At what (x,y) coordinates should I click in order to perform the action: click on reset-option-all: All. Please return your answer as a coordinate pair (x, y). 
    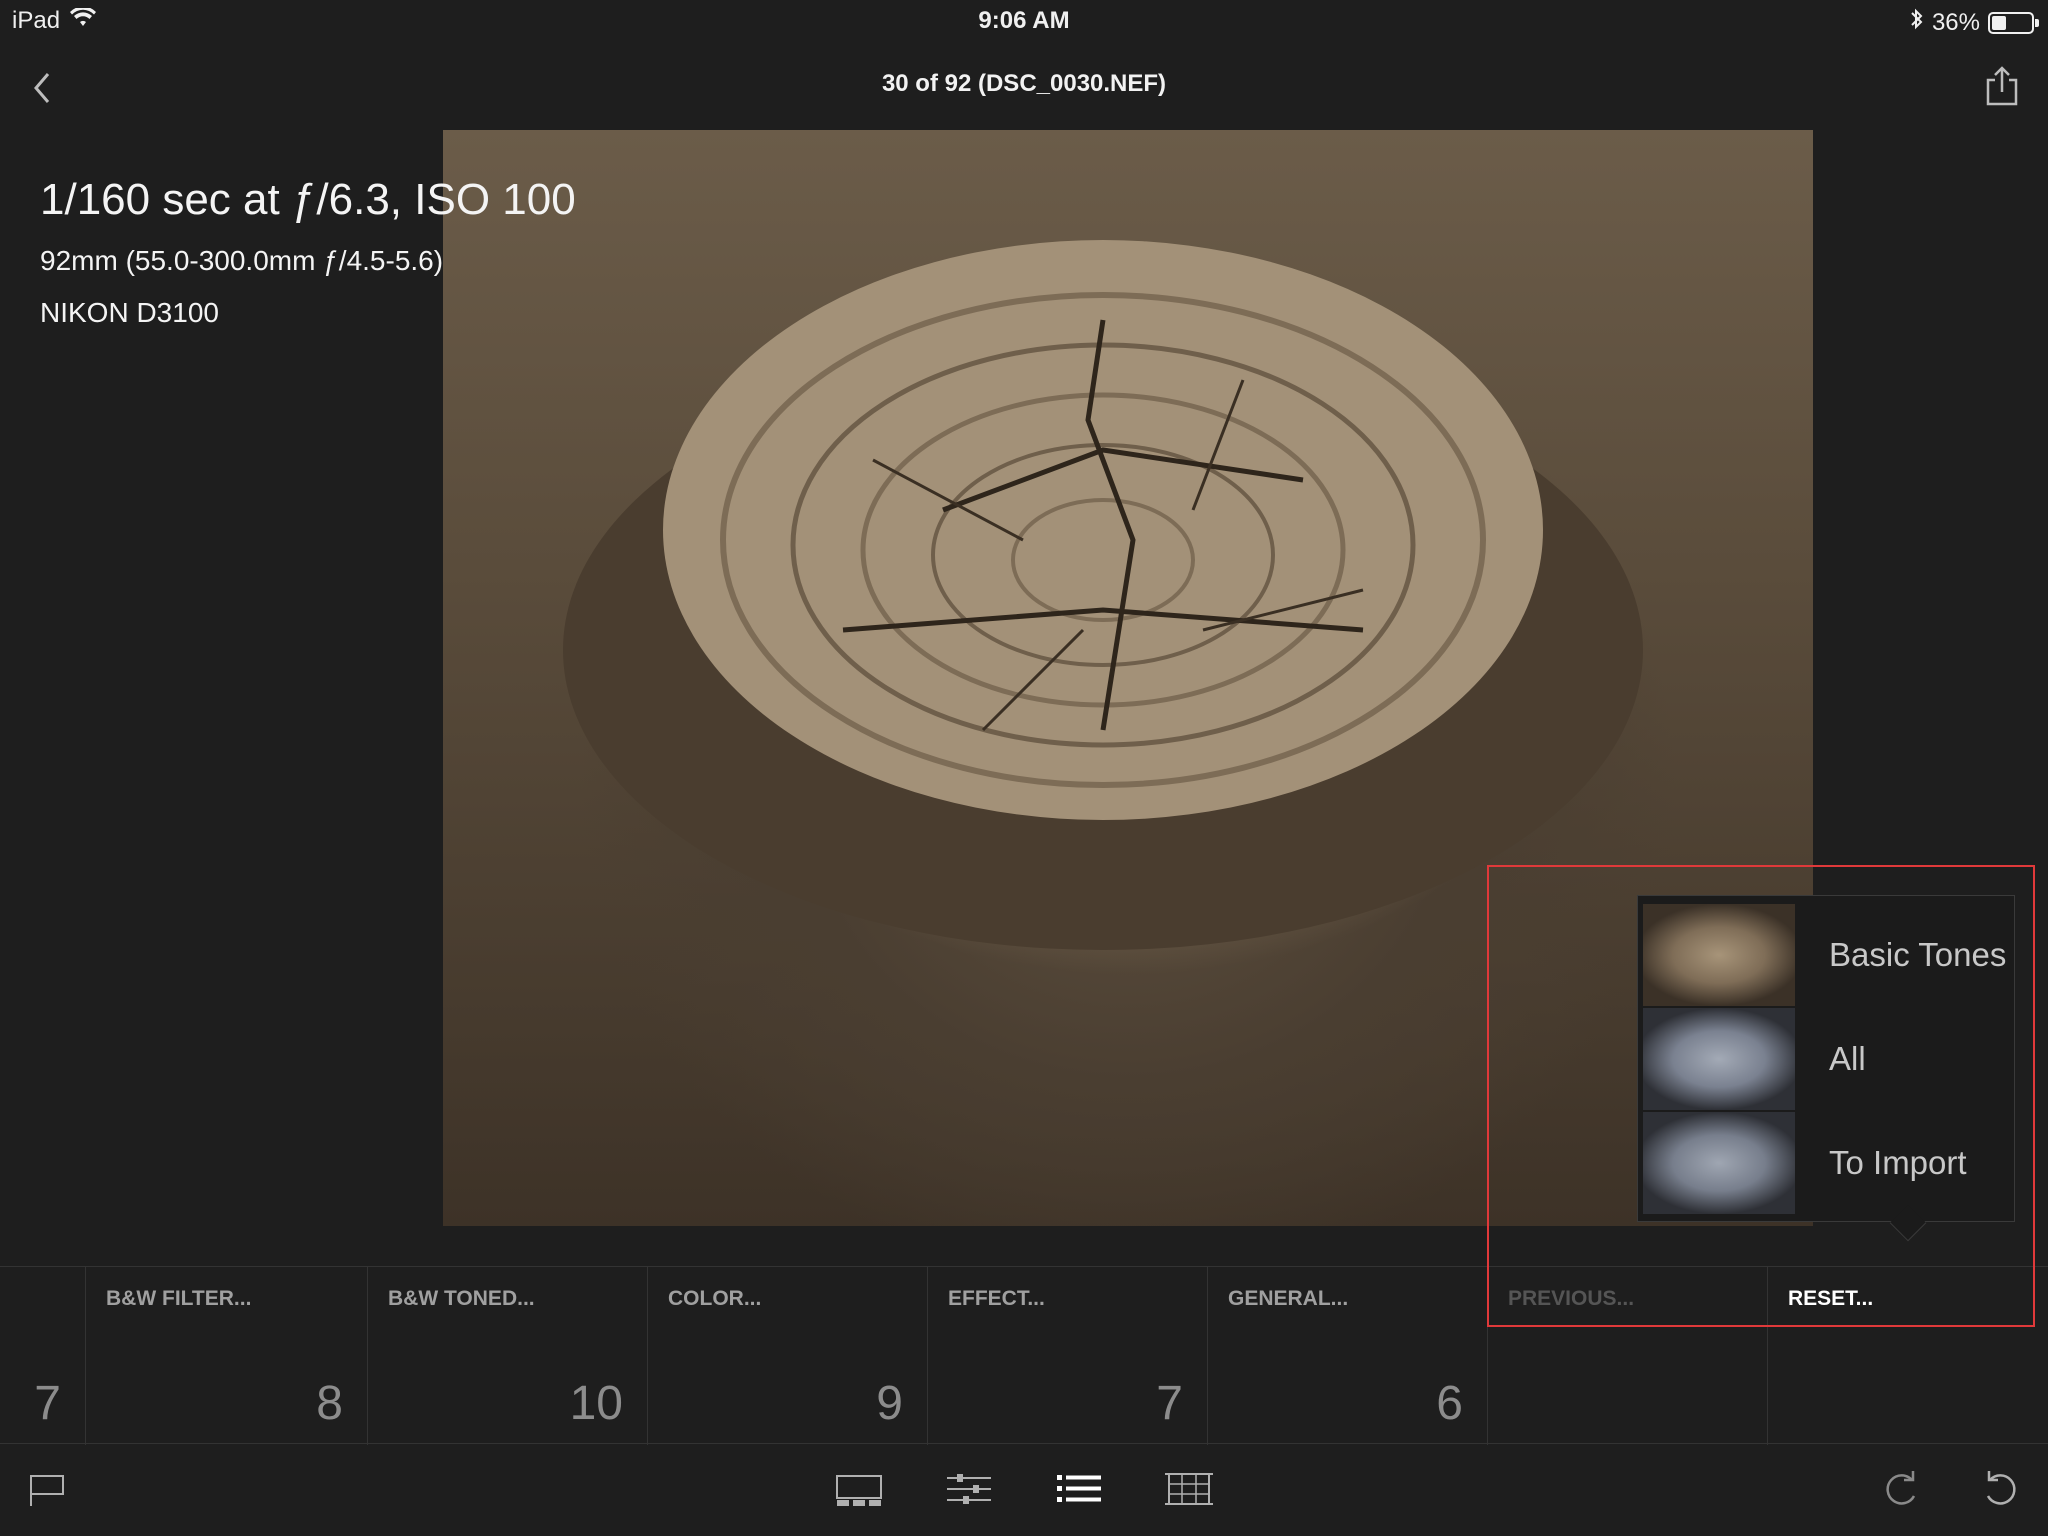
    Looking at the image, I should click on (1827, 1059).